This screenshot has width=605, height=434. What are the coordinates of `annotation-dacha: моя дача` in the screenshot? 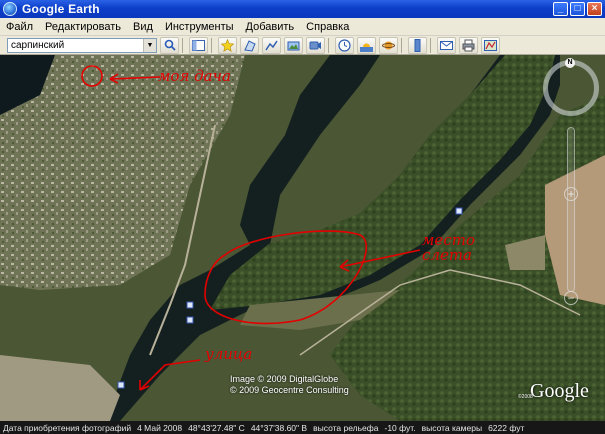 It's located at (194, 76).